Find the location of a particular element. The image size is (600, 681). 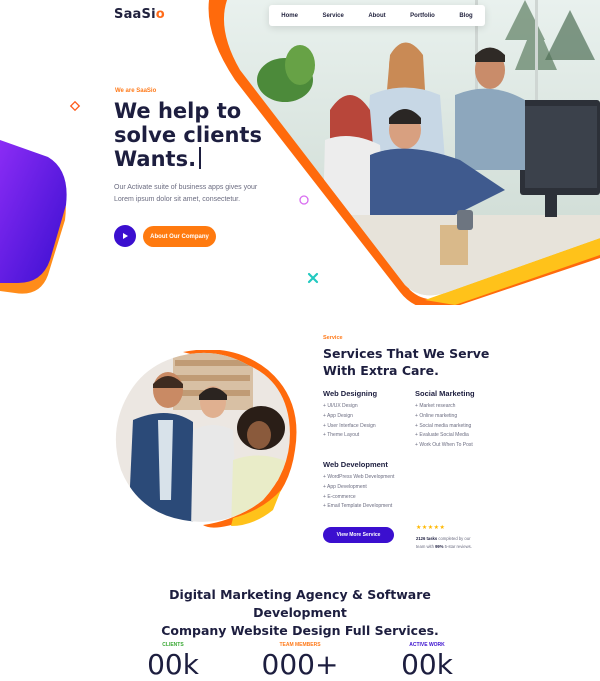

list-item: WordPress Web Development is located at coordinates (358, 478).